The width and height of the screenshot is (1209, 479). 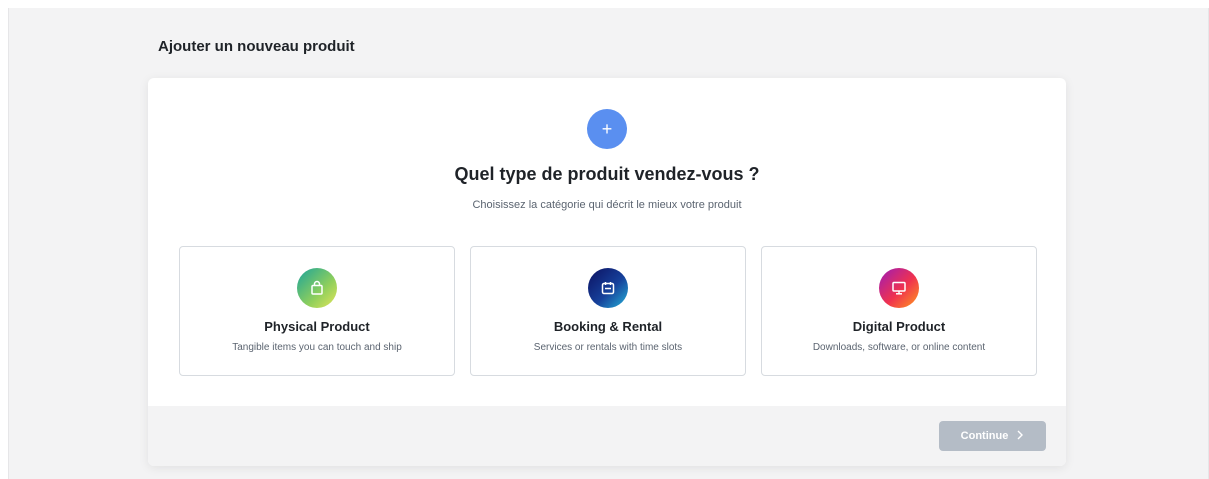 I want to click on continue-button: Continue, so click(x=992, y=436).